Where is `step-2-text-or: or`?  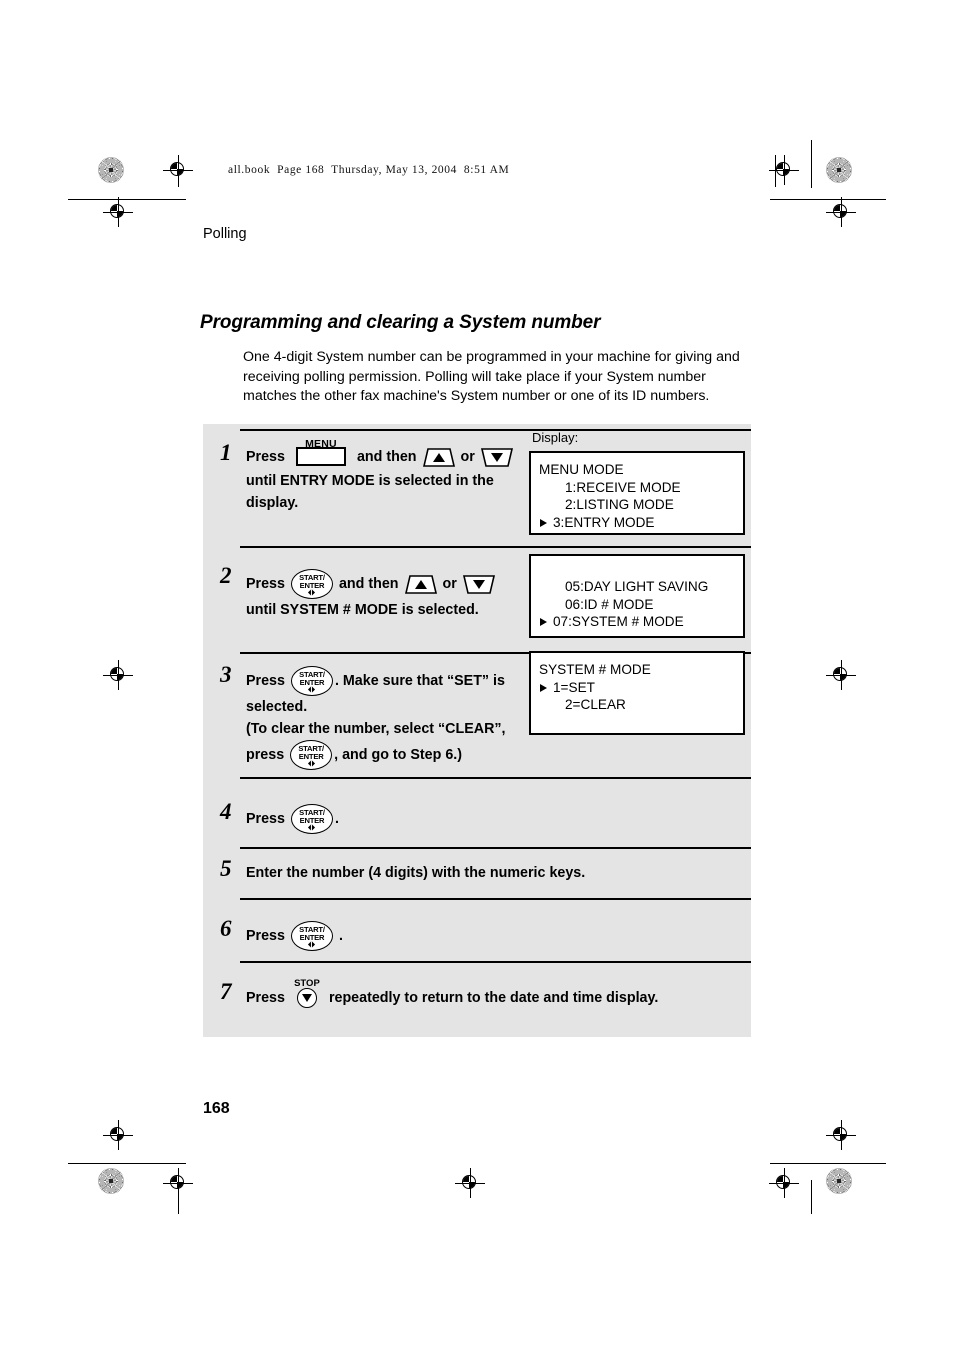 step-2-text-or: or is located at coordinates (449, 583).